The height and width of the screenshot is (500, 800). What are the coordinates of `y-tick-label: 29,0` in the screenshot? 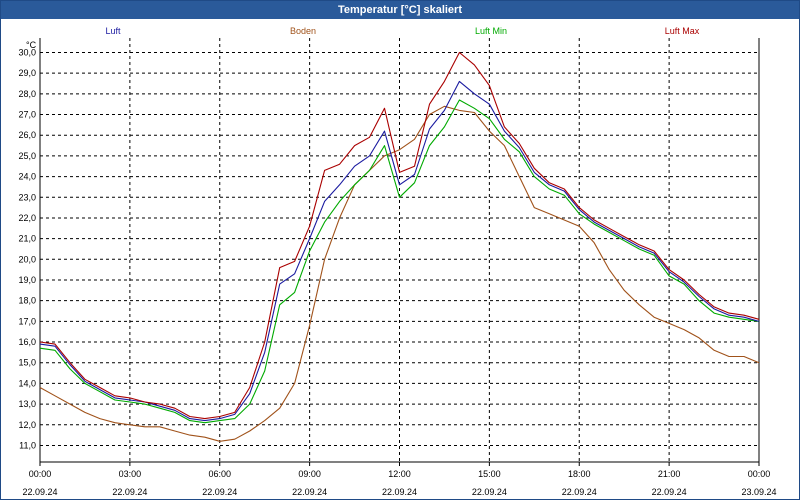 It's located at (27, 73).